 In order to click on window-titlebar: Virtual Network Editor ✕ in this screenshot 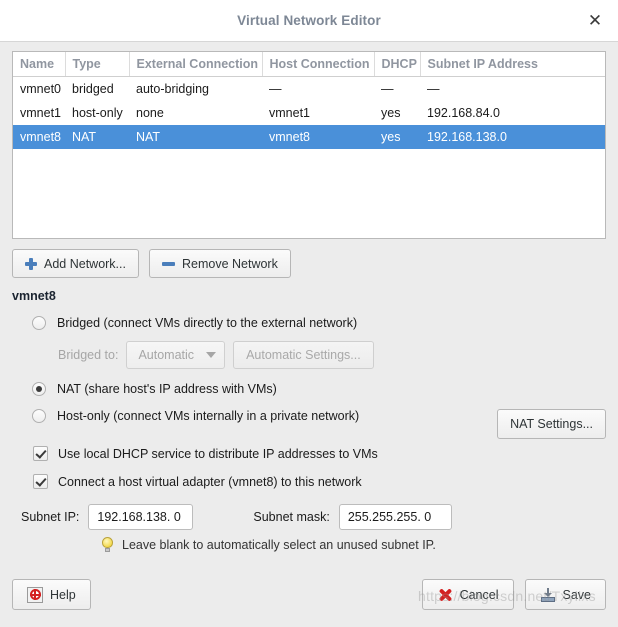, I will do `click(309, 21)`.